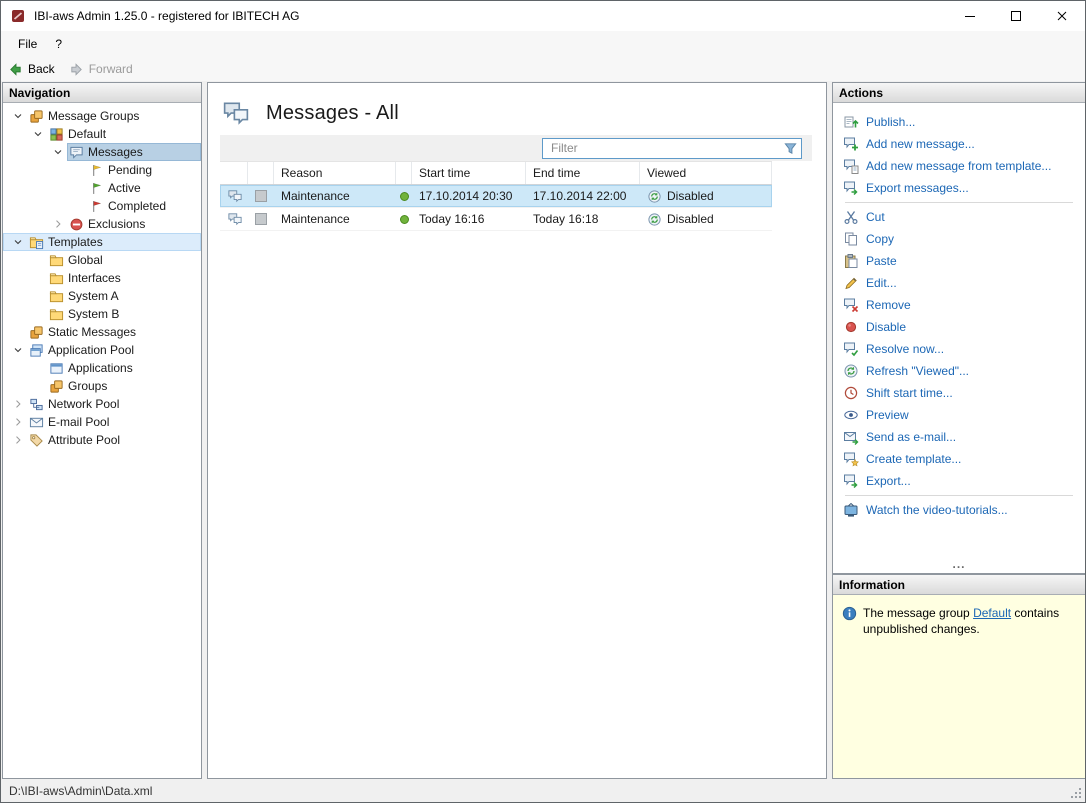 The width and height of the screenshot is (1086, 803). Describe the element at coordinates (101, 69) in the screenshot. I see `forward-button: Forward` at that location.